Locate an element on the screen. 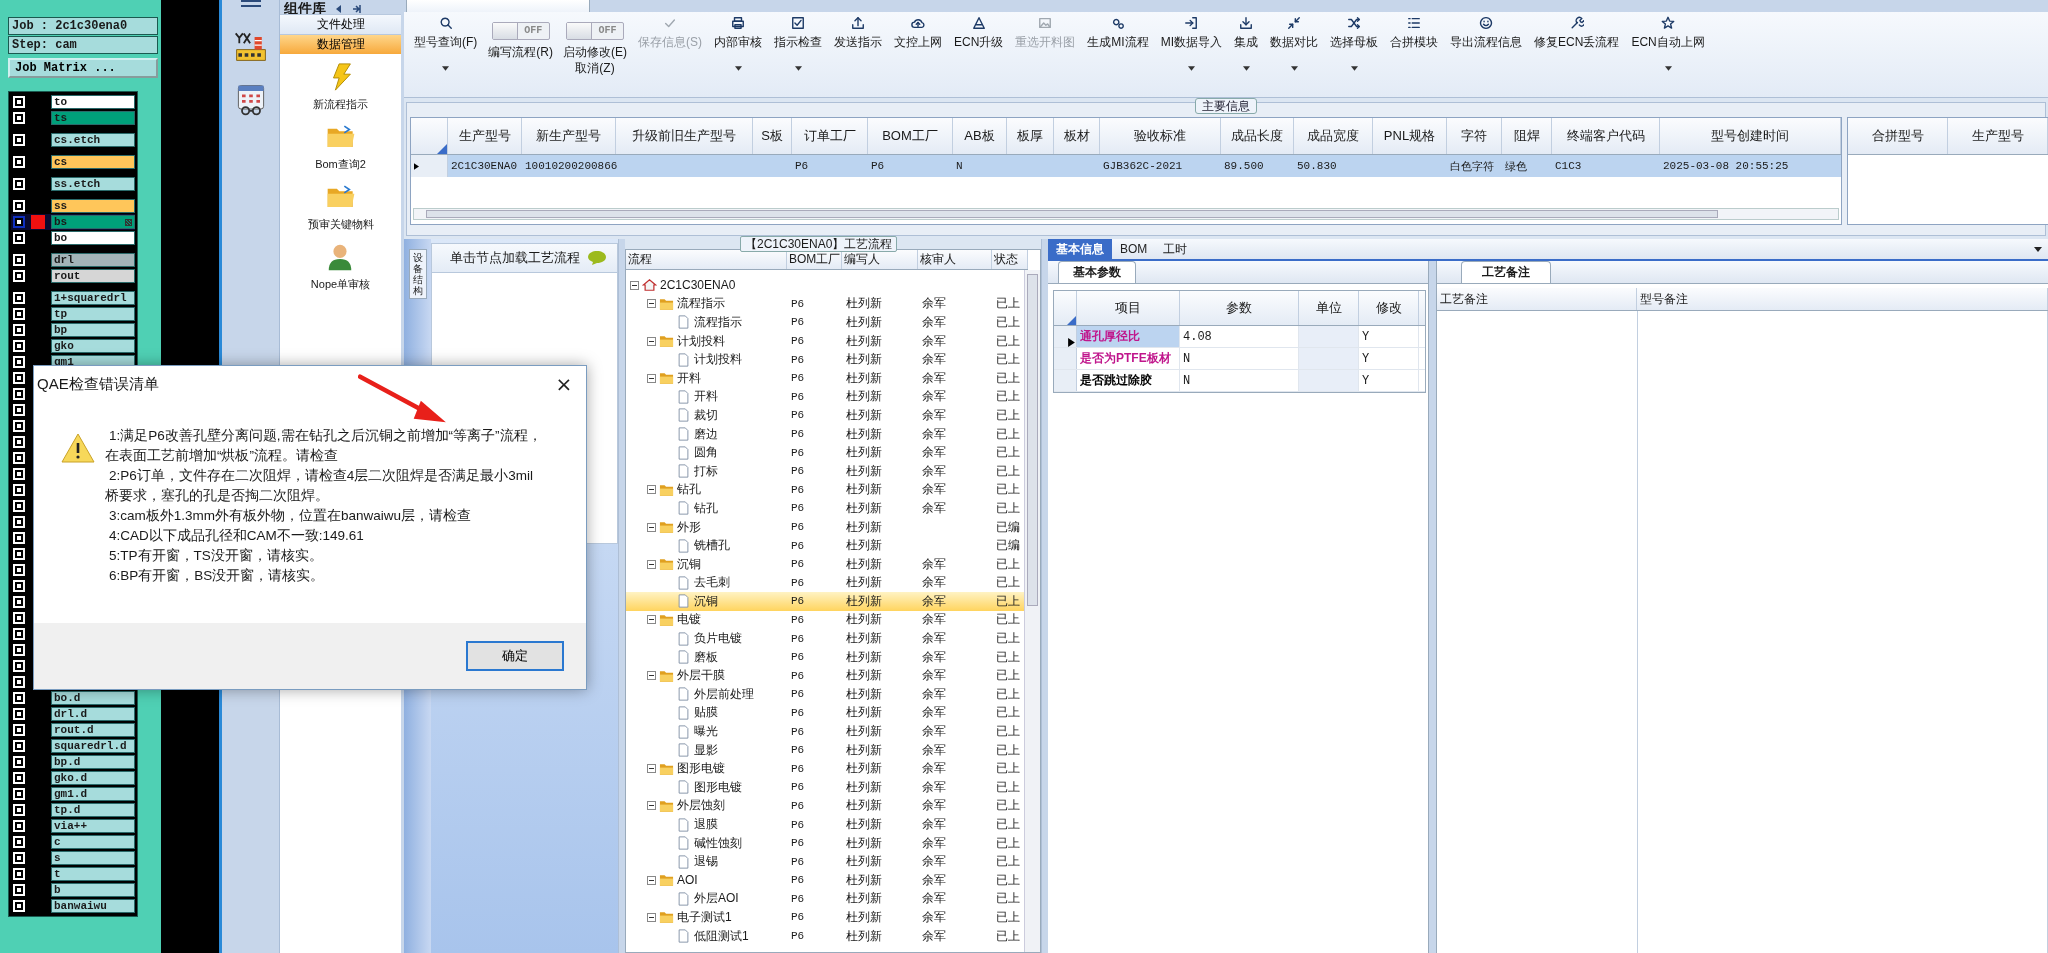  layer-name: drl.d is located at coordinates (93, 714).